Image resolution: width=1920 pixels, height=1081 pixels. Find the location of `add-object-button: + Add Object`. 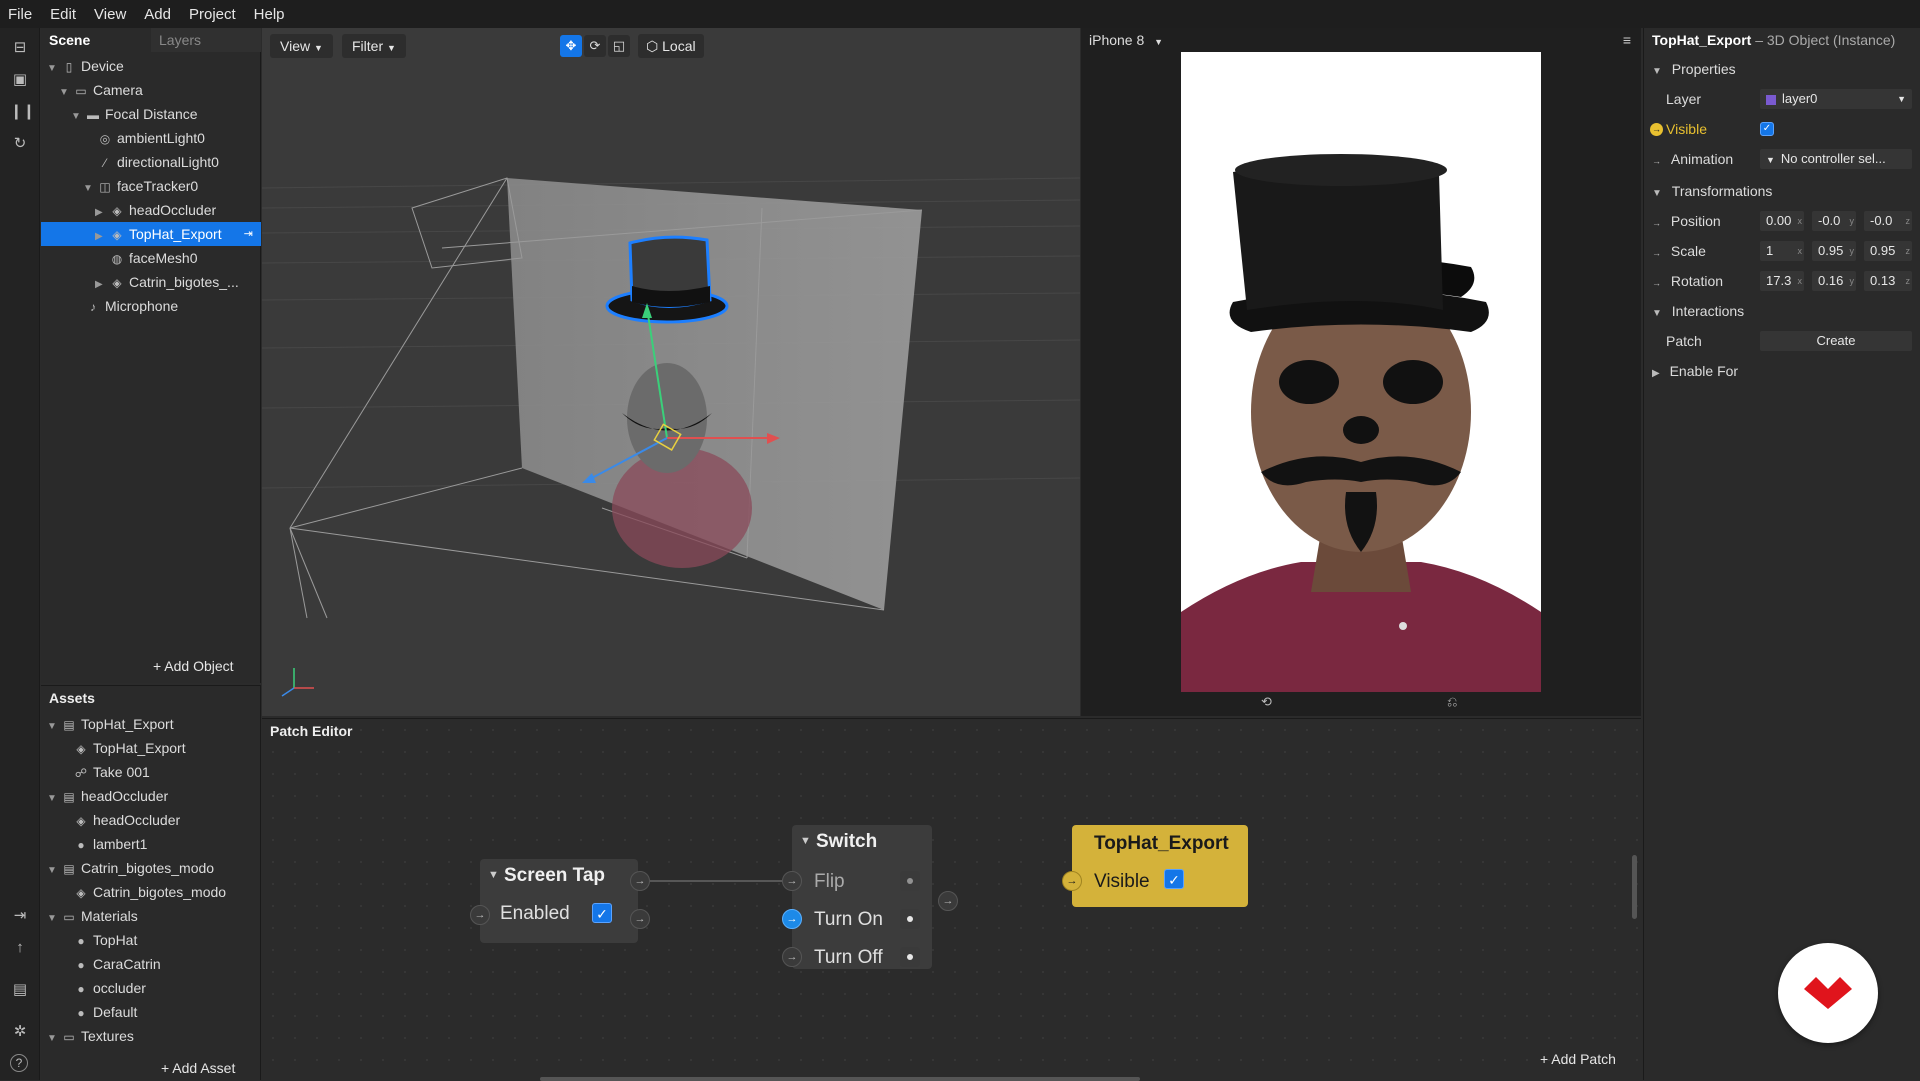

add-object-button: + Add Object is located at coordinates (193, 666).